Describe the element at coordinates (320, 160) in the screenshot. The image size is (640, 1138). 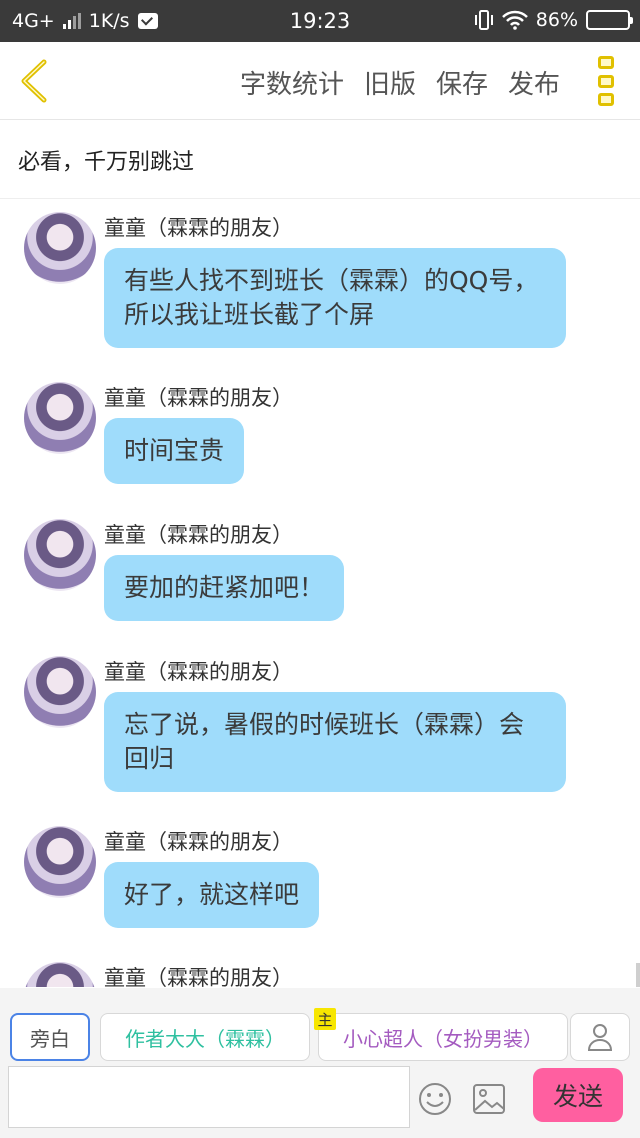
I see `story-title: 必看，千万别跳过` at that location.